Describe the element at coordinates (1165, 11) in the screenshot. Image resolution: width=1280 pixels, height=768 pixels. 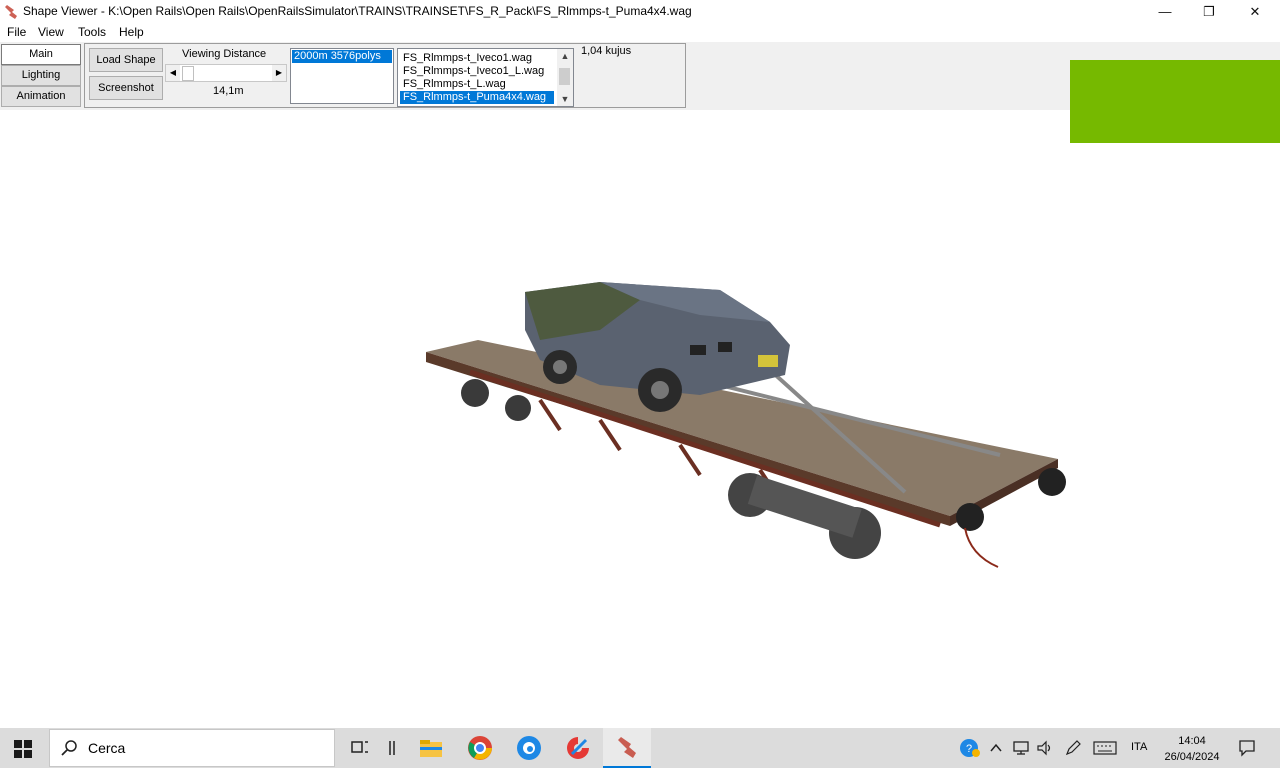
I see `minimize-button: —` at that location.